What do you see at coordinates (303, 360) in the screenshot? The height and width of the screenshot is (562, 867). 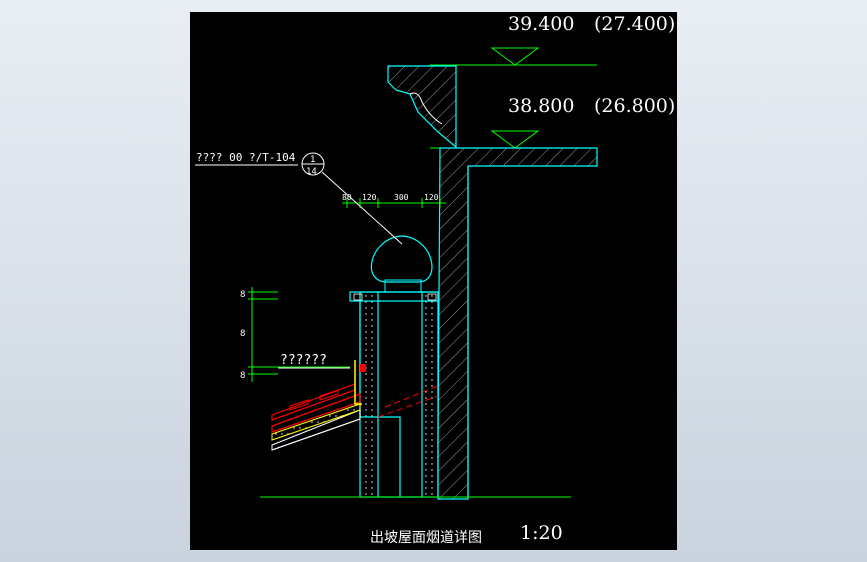 I see `flashing-label: ??????` at bounding box center [303, 360].